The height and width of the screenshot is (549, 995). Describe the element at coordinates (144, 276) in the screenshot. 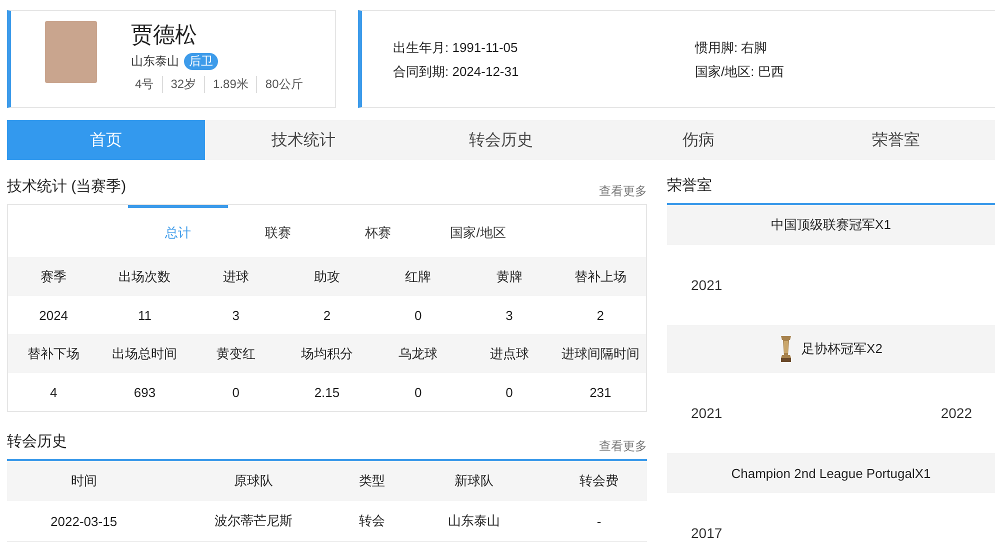

I see `column-header: 出场次数` at that location.